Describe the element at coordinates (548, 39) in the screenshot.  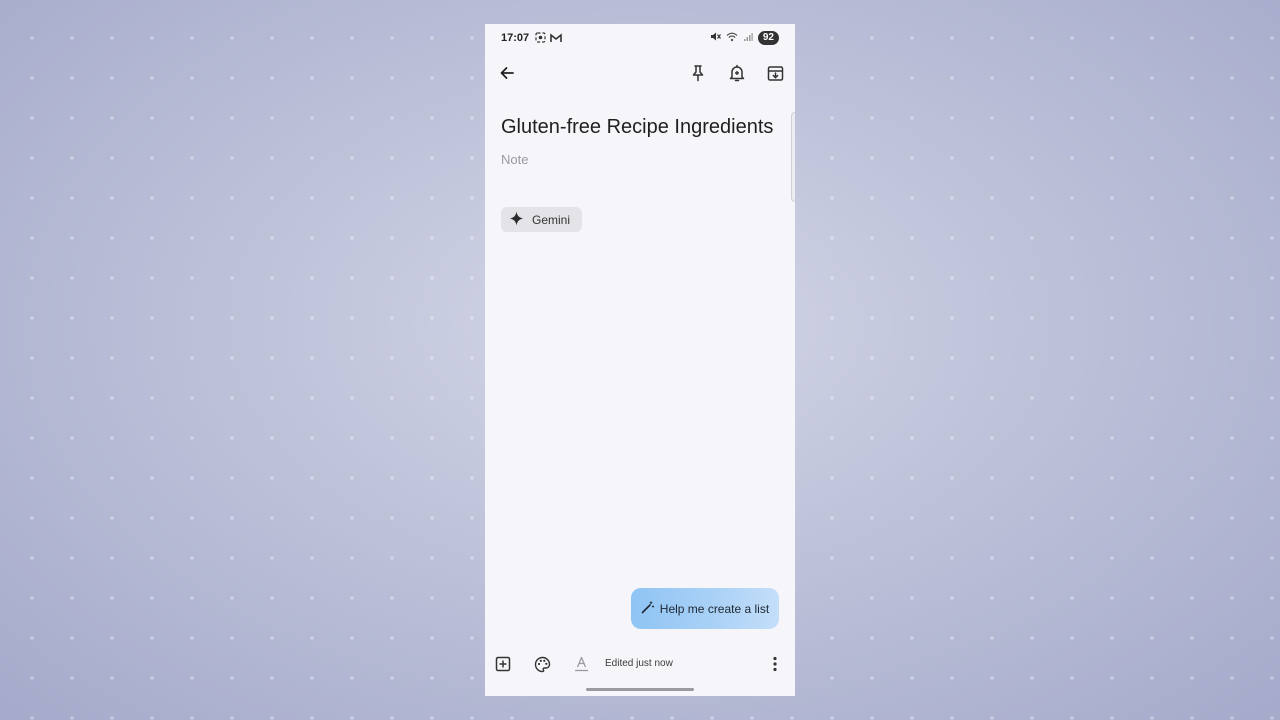
I see `status-left-icons` at that location.